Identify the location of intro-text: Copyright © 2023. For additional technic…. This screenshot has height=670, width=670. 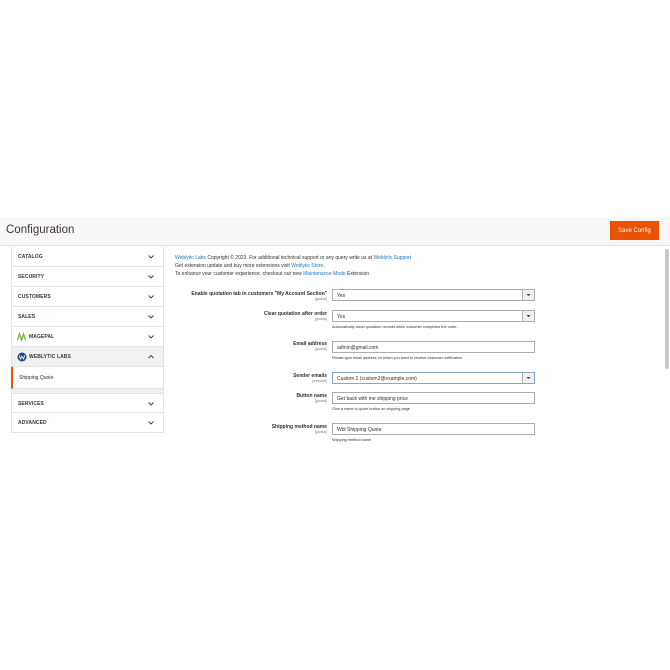
(290, 258).